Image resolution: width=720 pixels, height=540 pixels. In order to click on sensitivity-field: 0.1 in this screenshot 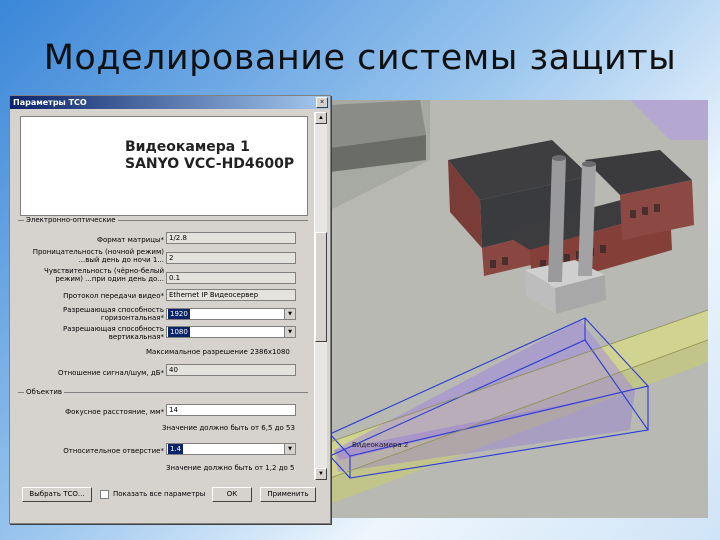, I will do `click(231, 278)`.